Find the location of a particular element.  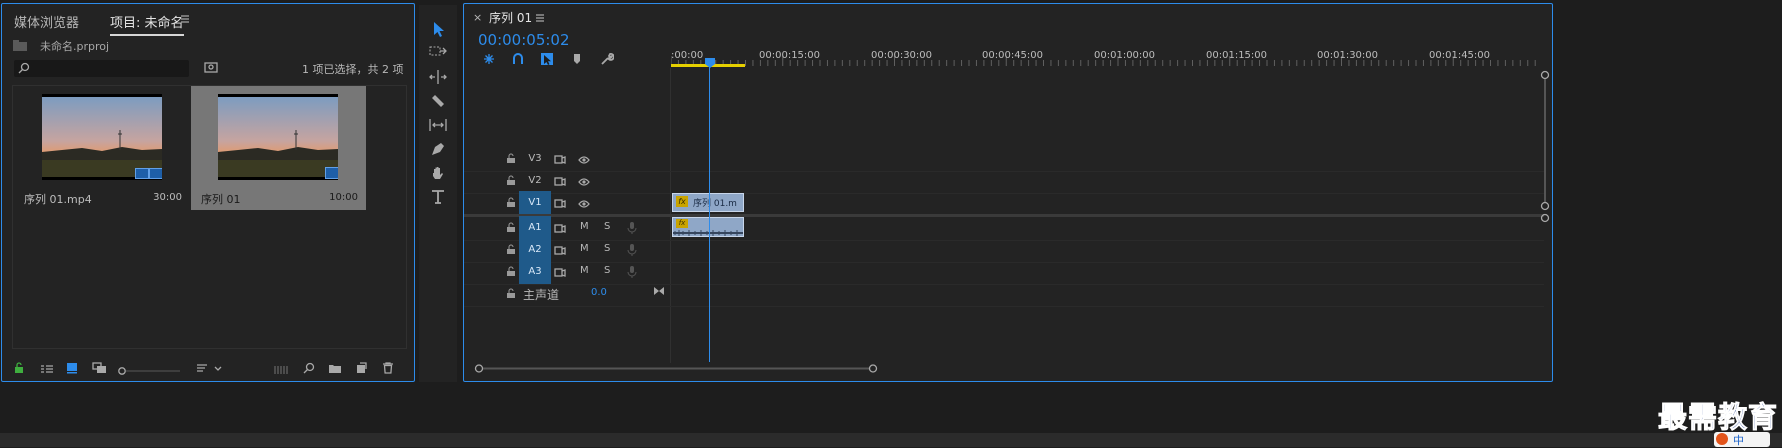

horizontal-scrollbar is located at coordinates (1006, 367).